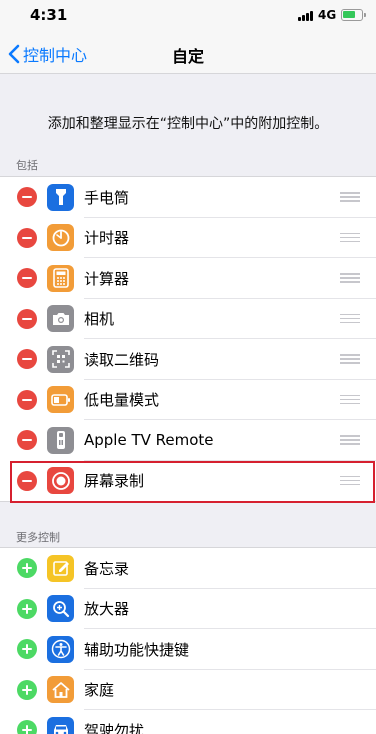 The width and height of the screenshot is (376, 734). Describe the element at coordinates (327, 15) in the screenshot. I see `network-type: 4G` at that location.